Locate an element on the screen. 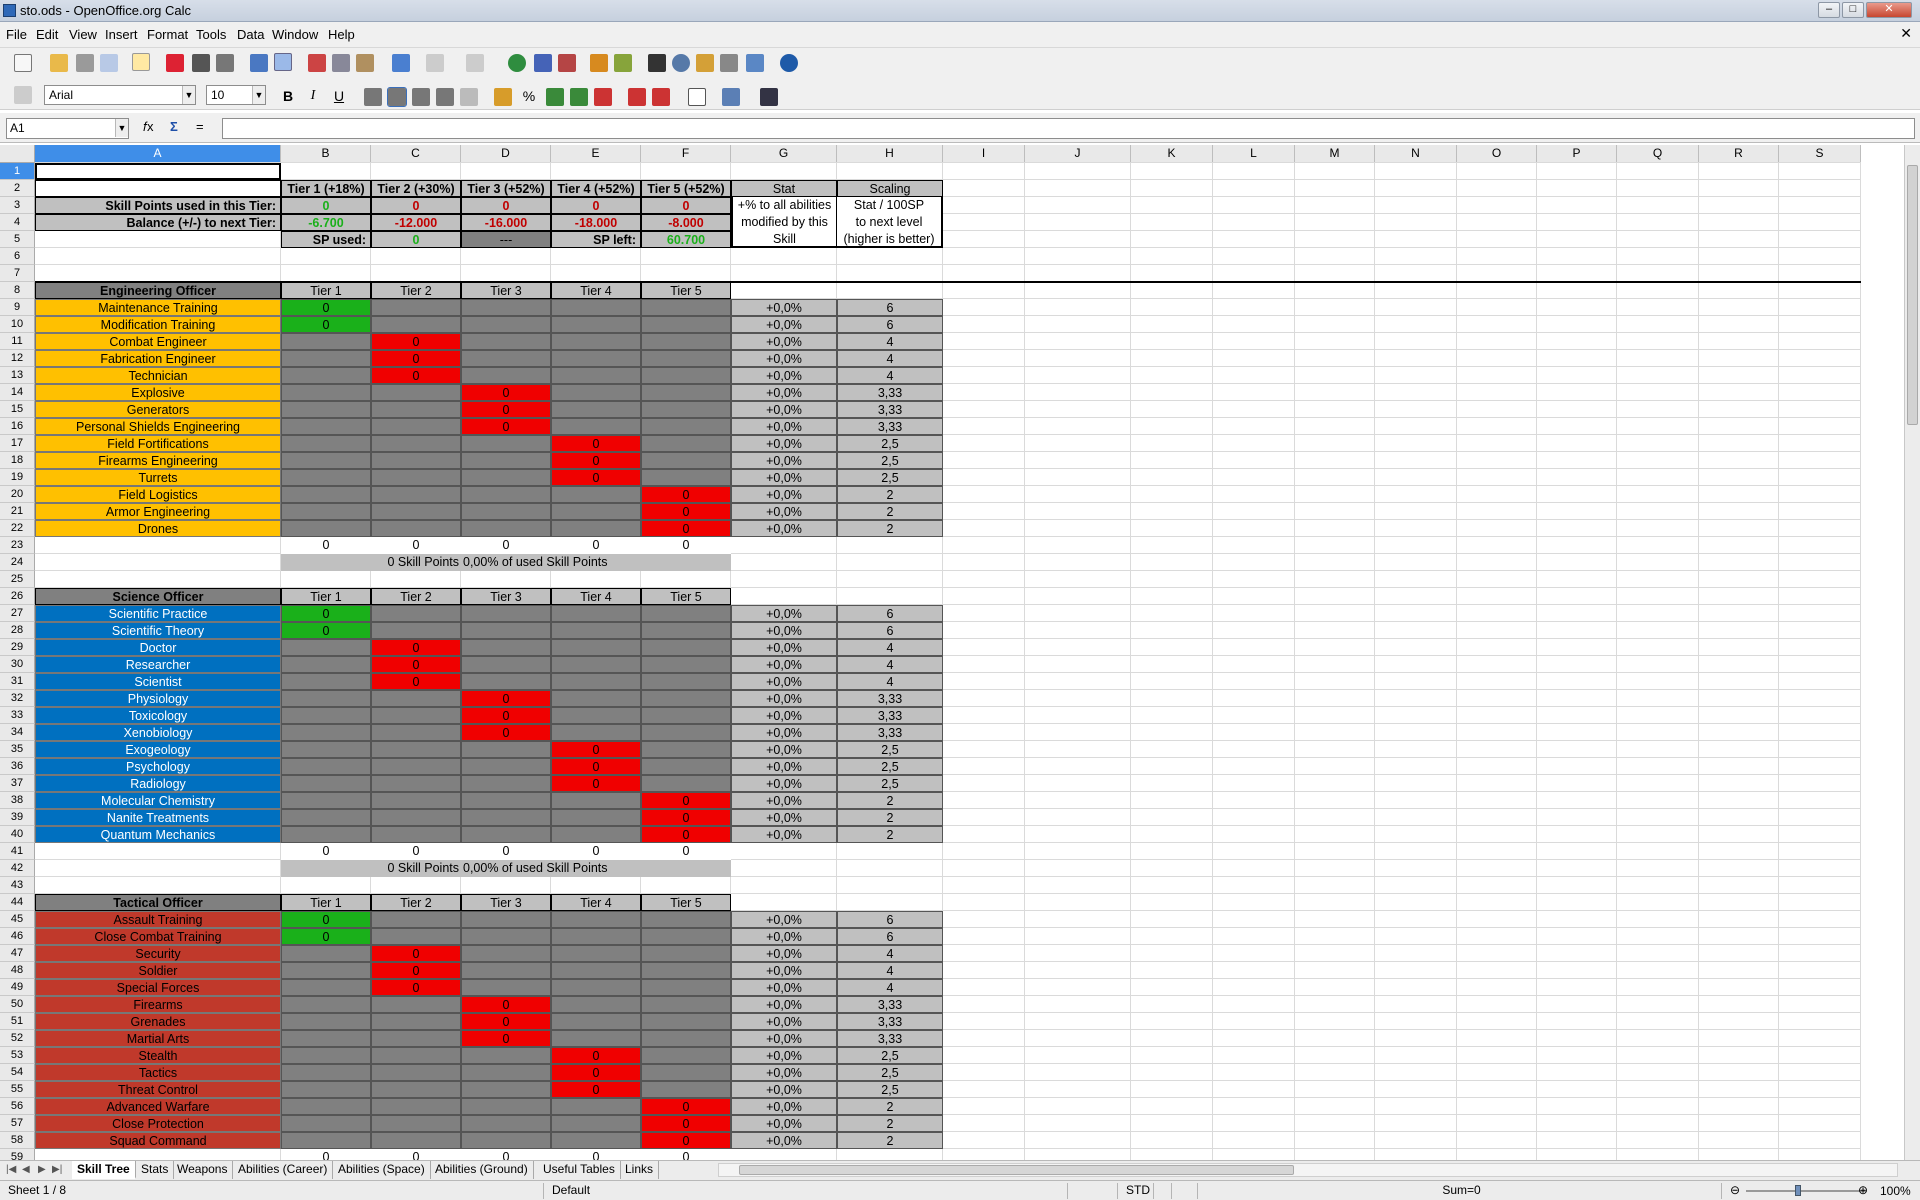 The height and width of the screenshot is (1200, 1920). selection-mode: STD is located at coordinates (1138, 1191).